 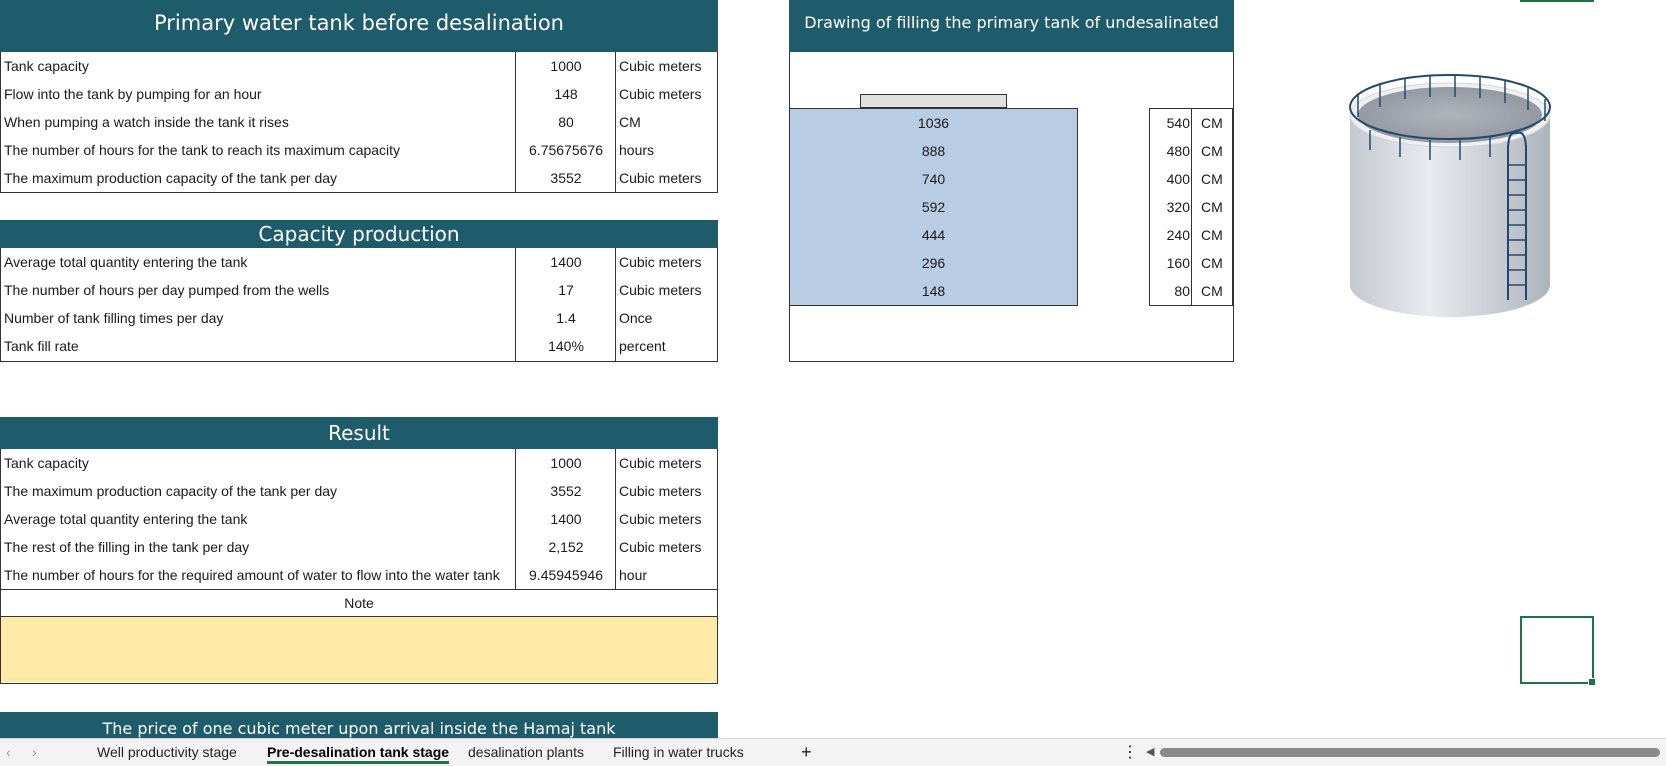 I want to click on scroll-left-icon: ◀, so click(x=1150, y=752).